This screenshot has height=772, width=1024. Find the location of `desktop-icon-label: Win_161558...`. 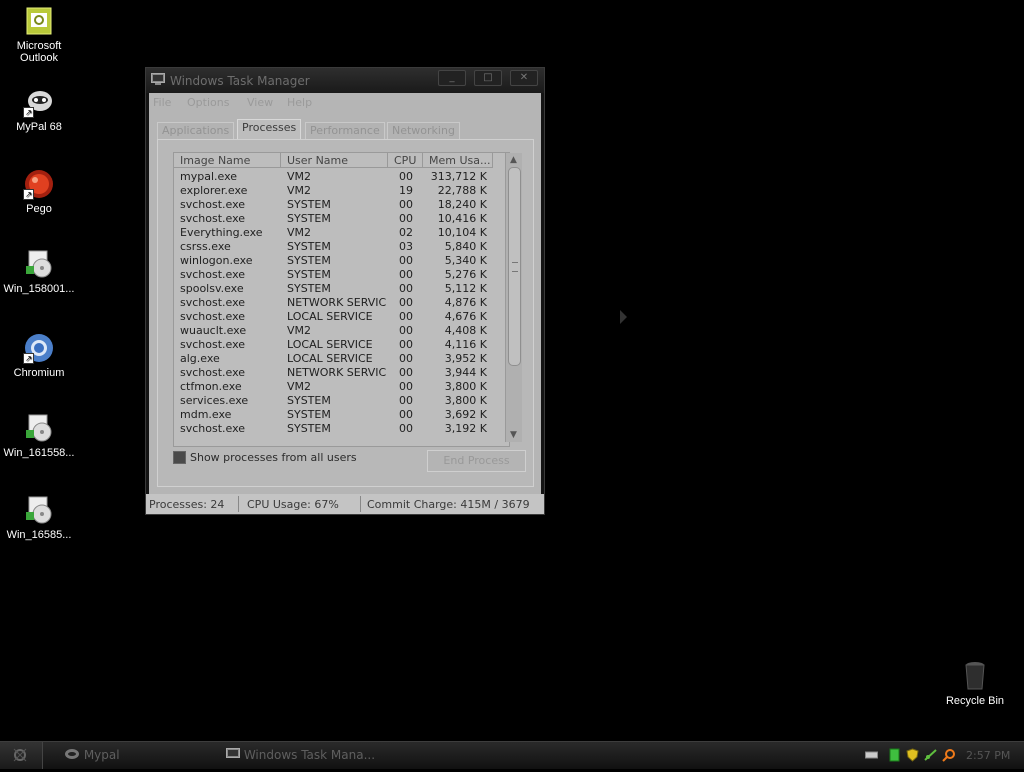

desktop-icon-label: Win_161558... is located at coordinates (39, 453).